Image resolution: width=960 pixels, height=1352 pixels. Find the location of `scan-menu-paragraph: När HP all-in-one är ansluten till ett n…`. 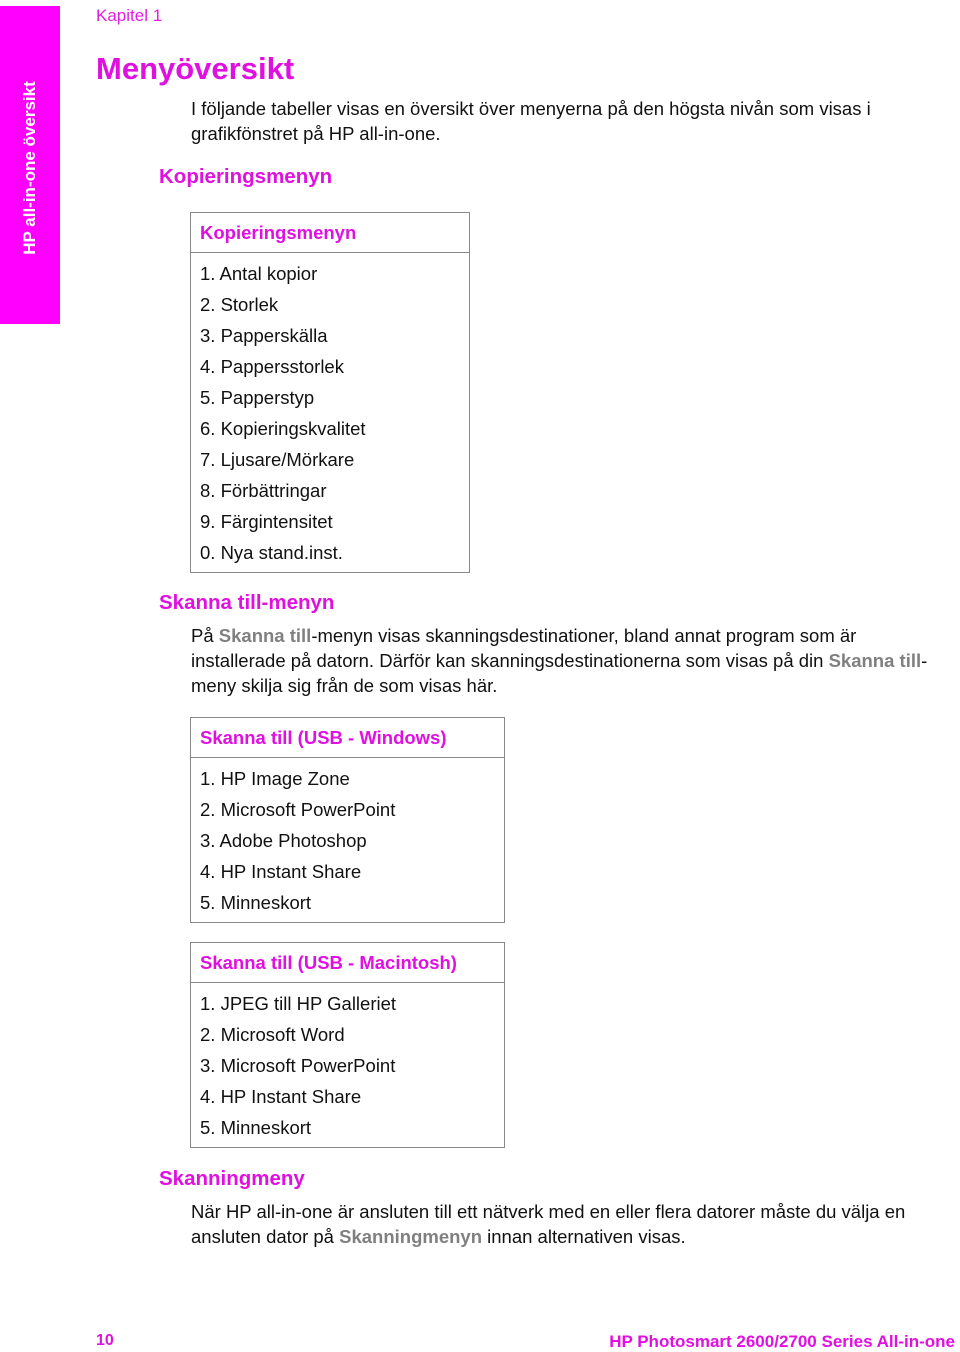

scan-menu-paragraph: När HP all-in-one är ansluten till ett n… is located at coordinates (573, 1224).